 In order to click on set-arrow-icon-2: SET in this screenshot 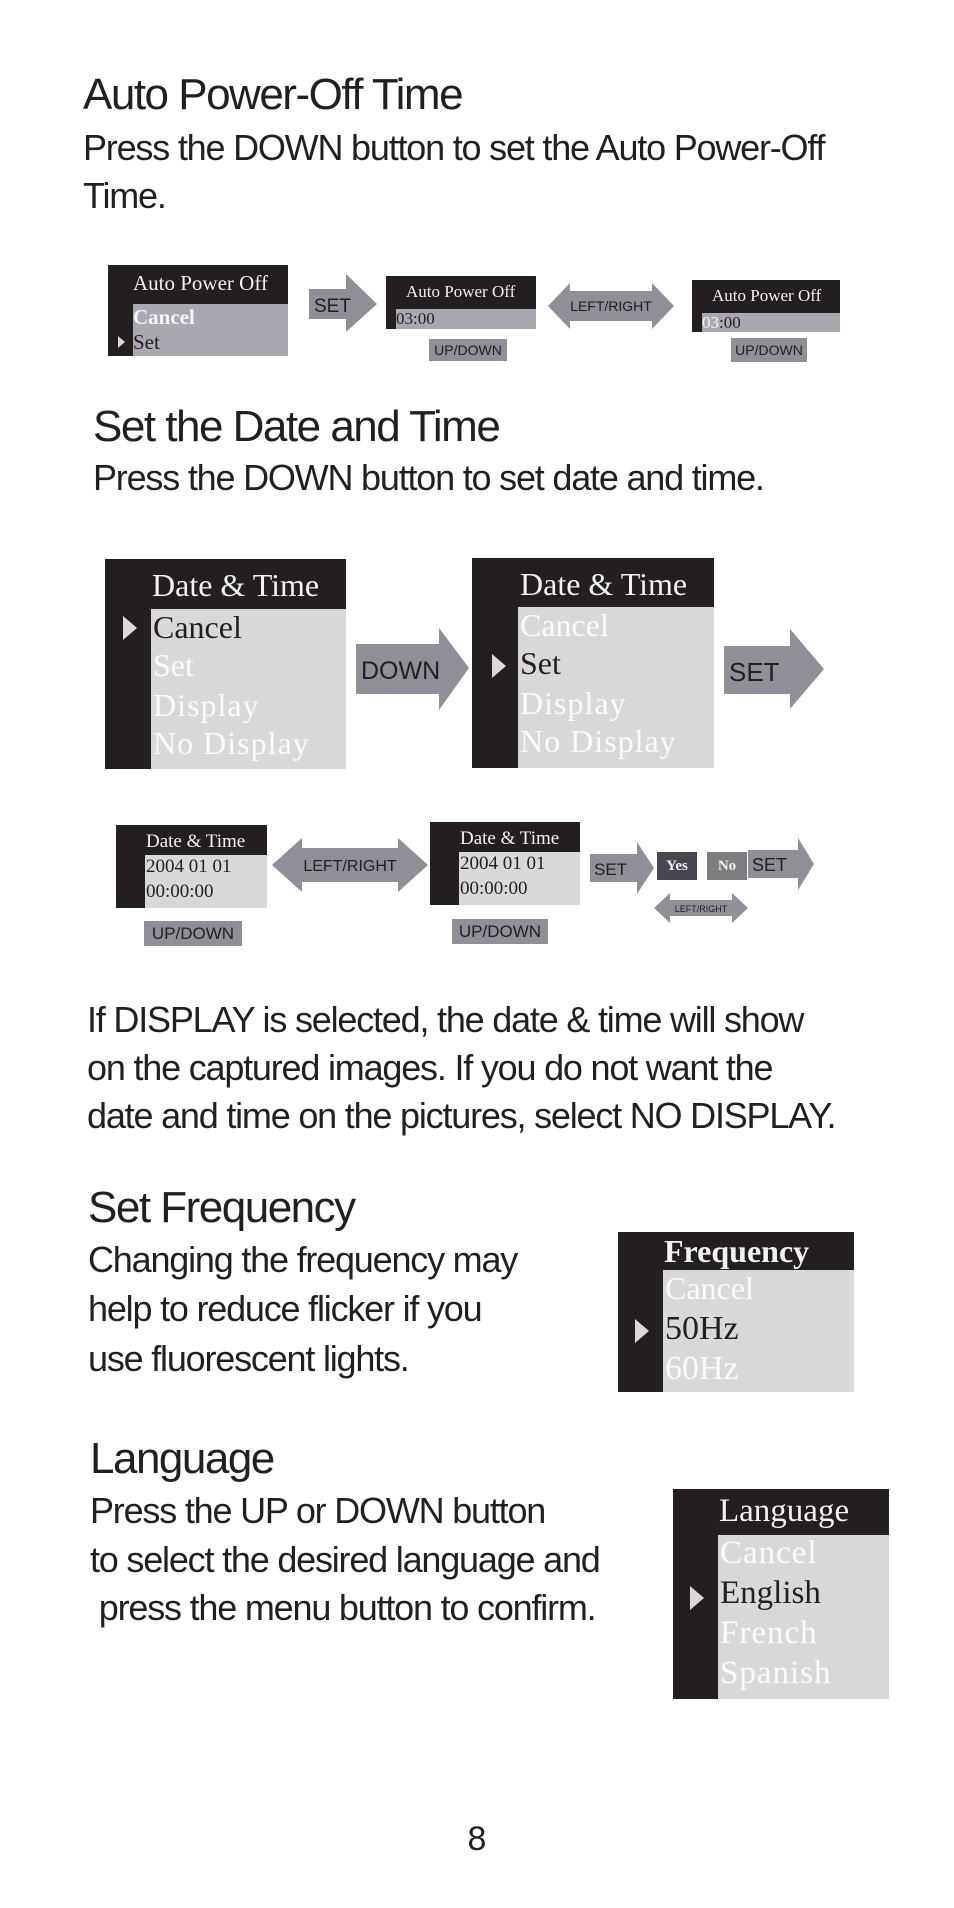, I will do `click(781, 864)`.